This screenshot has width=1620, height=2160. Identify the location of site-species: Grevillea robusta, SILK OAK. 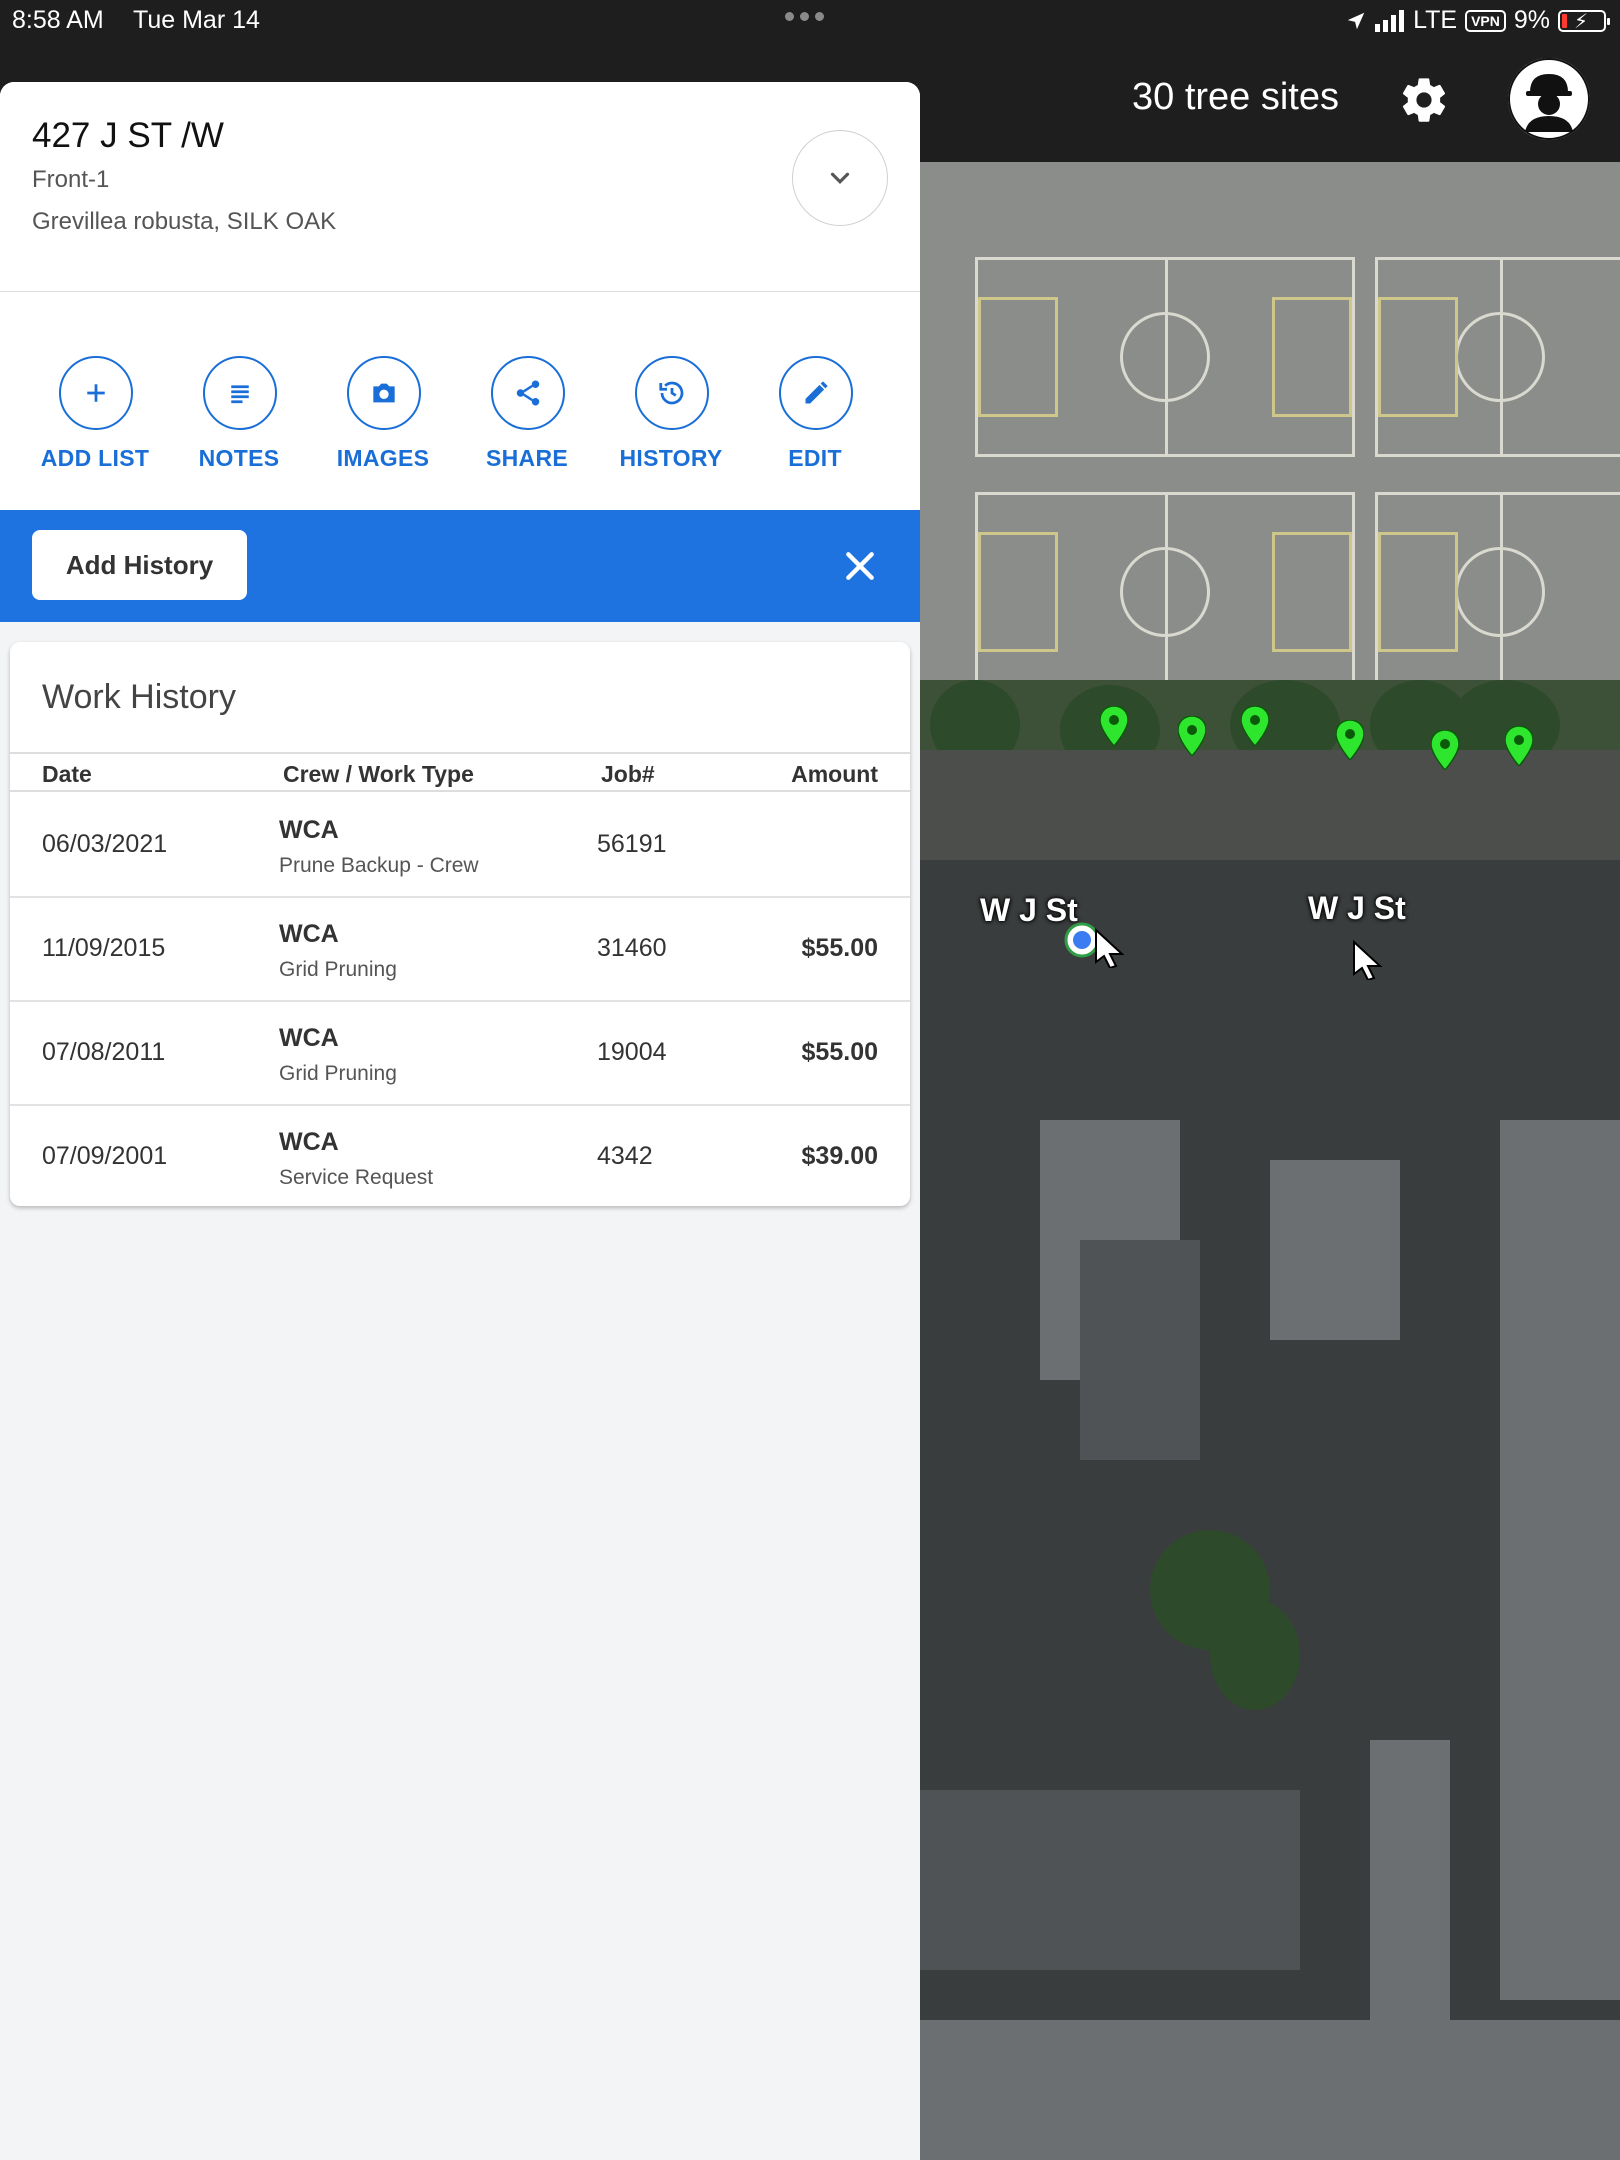
(184, 221).